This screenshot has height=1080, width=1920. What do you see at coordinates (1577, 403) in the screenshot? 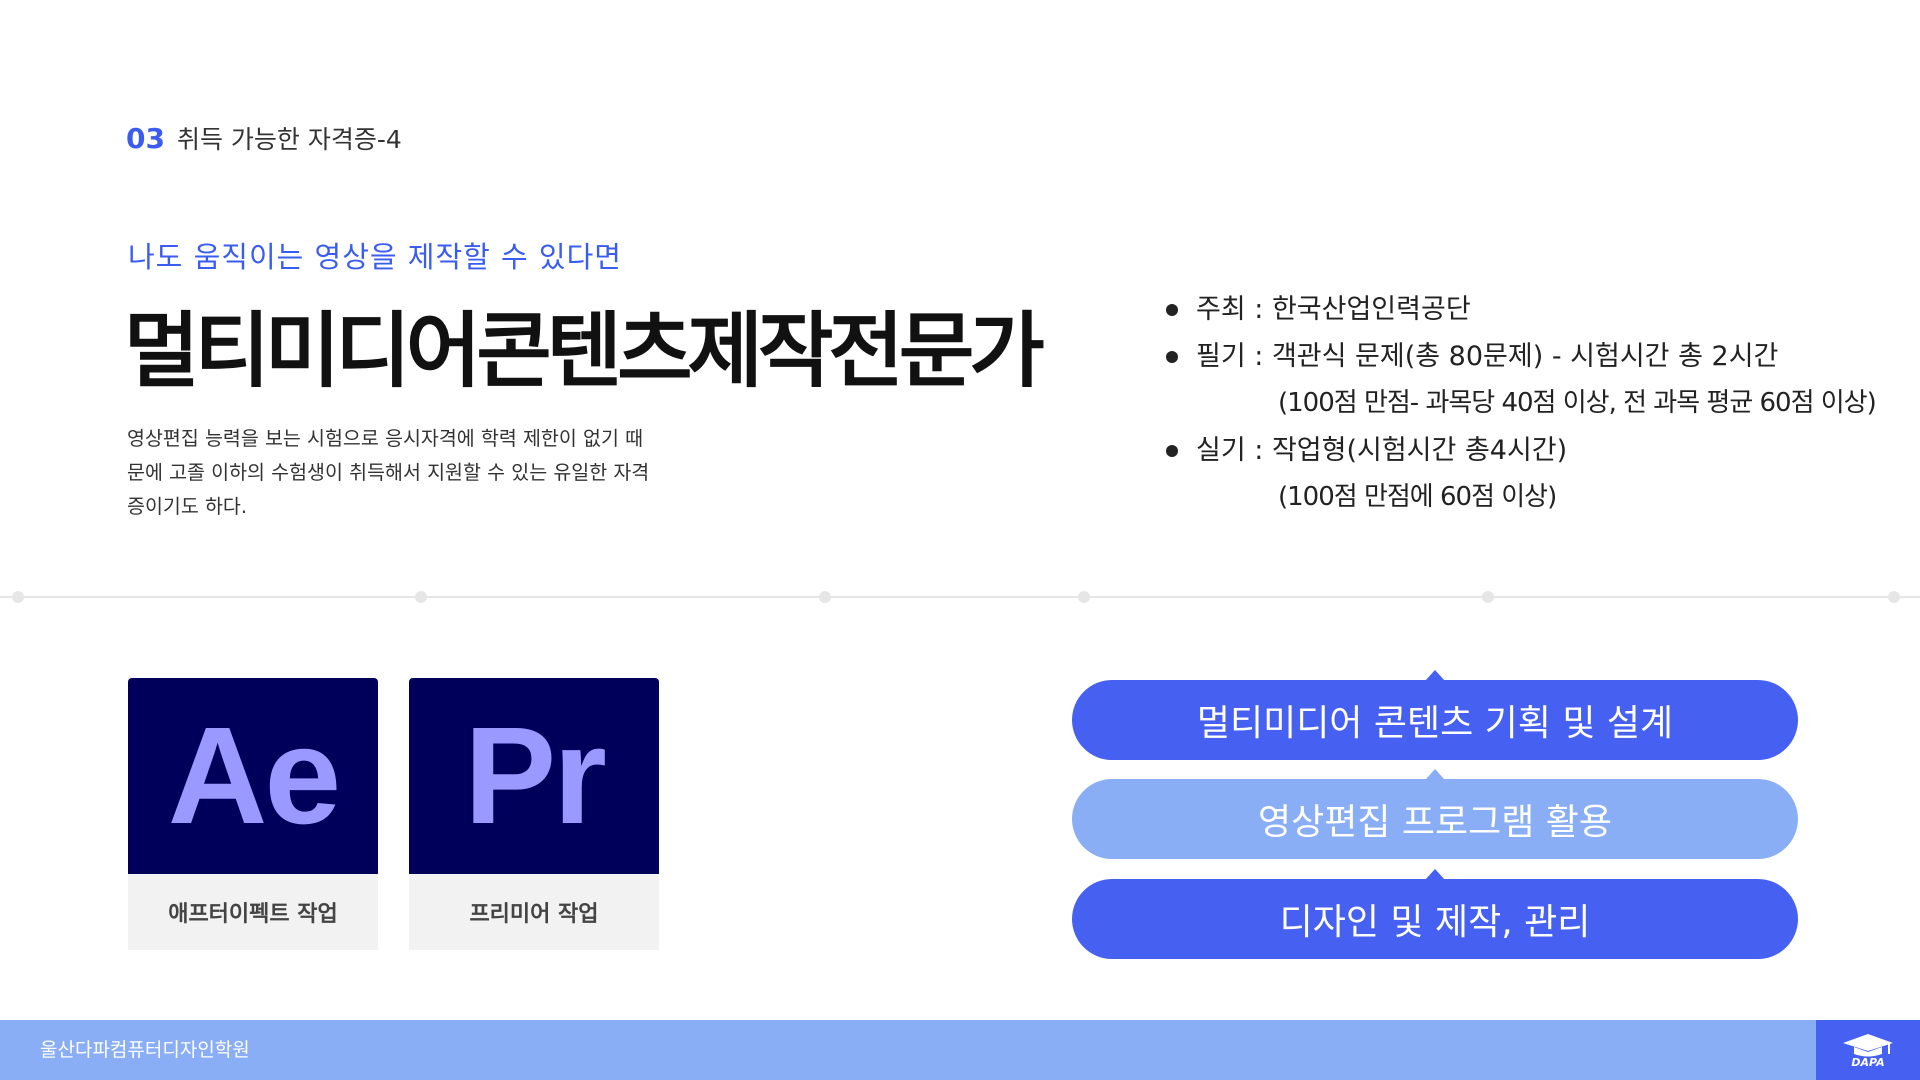
I see `info-written-detail: (100점 만점- 과목당 40점 이상, 전 과목 평균 60점 이상)` at bounding box center [1577, 403].